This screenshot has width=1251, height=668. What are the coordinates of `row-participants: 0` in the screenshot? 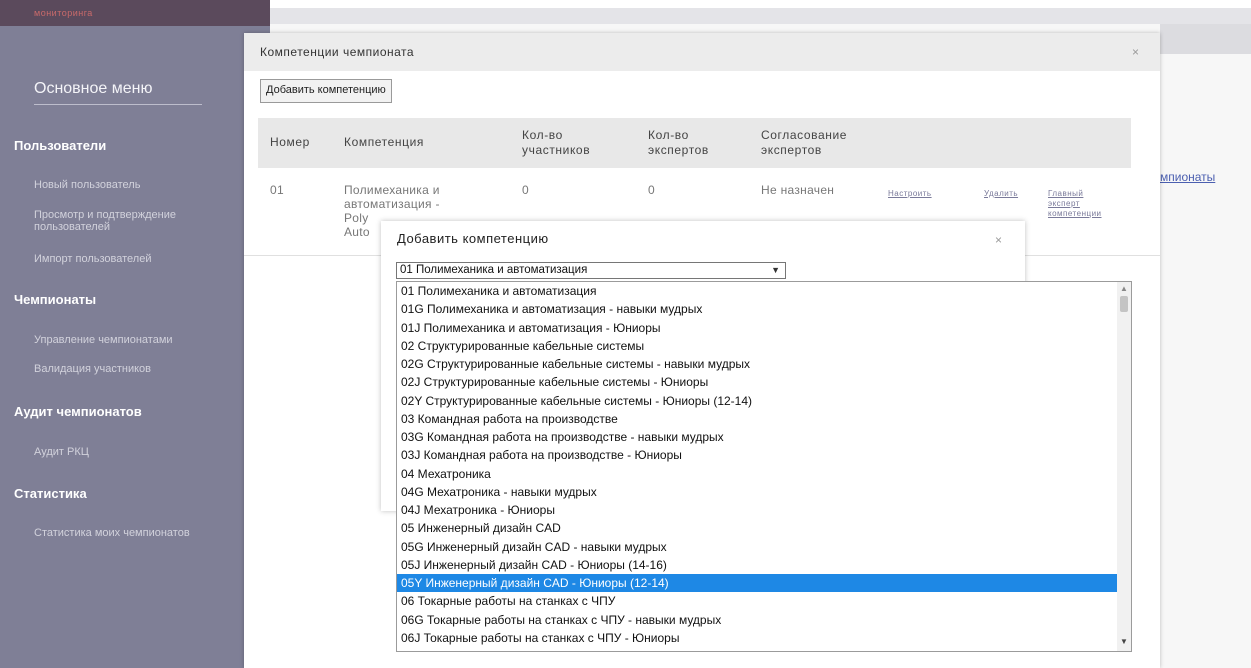 It's located at (525, 190).